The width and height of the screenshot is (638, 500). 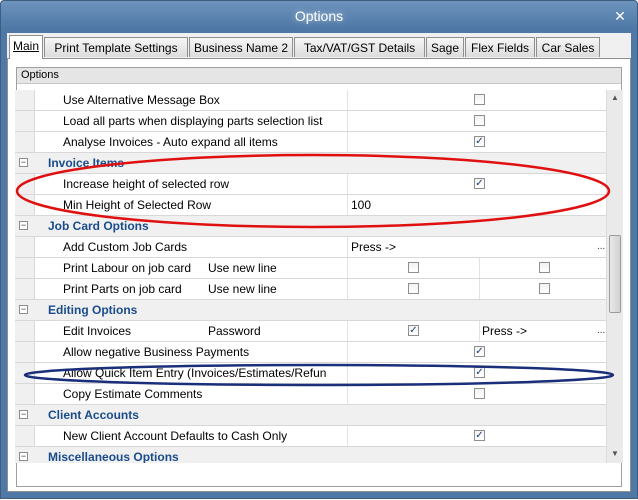 I want to click on tab-print-template-settings: Print Template Settings, so click(x=116, y=47).